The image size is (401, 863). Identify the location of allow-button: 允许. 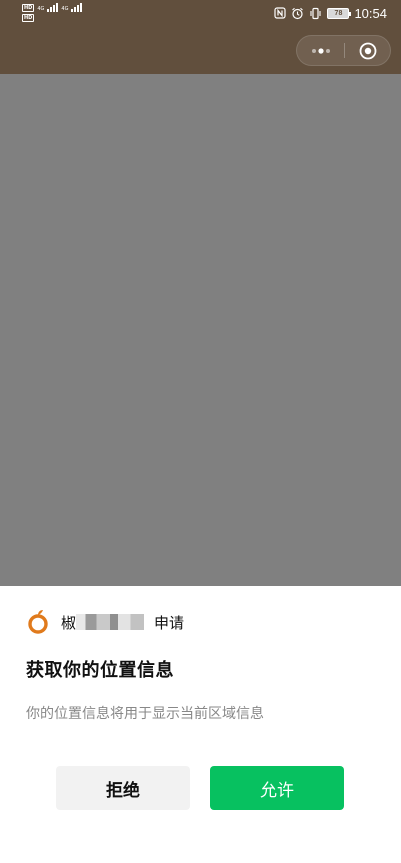
(277, 788).